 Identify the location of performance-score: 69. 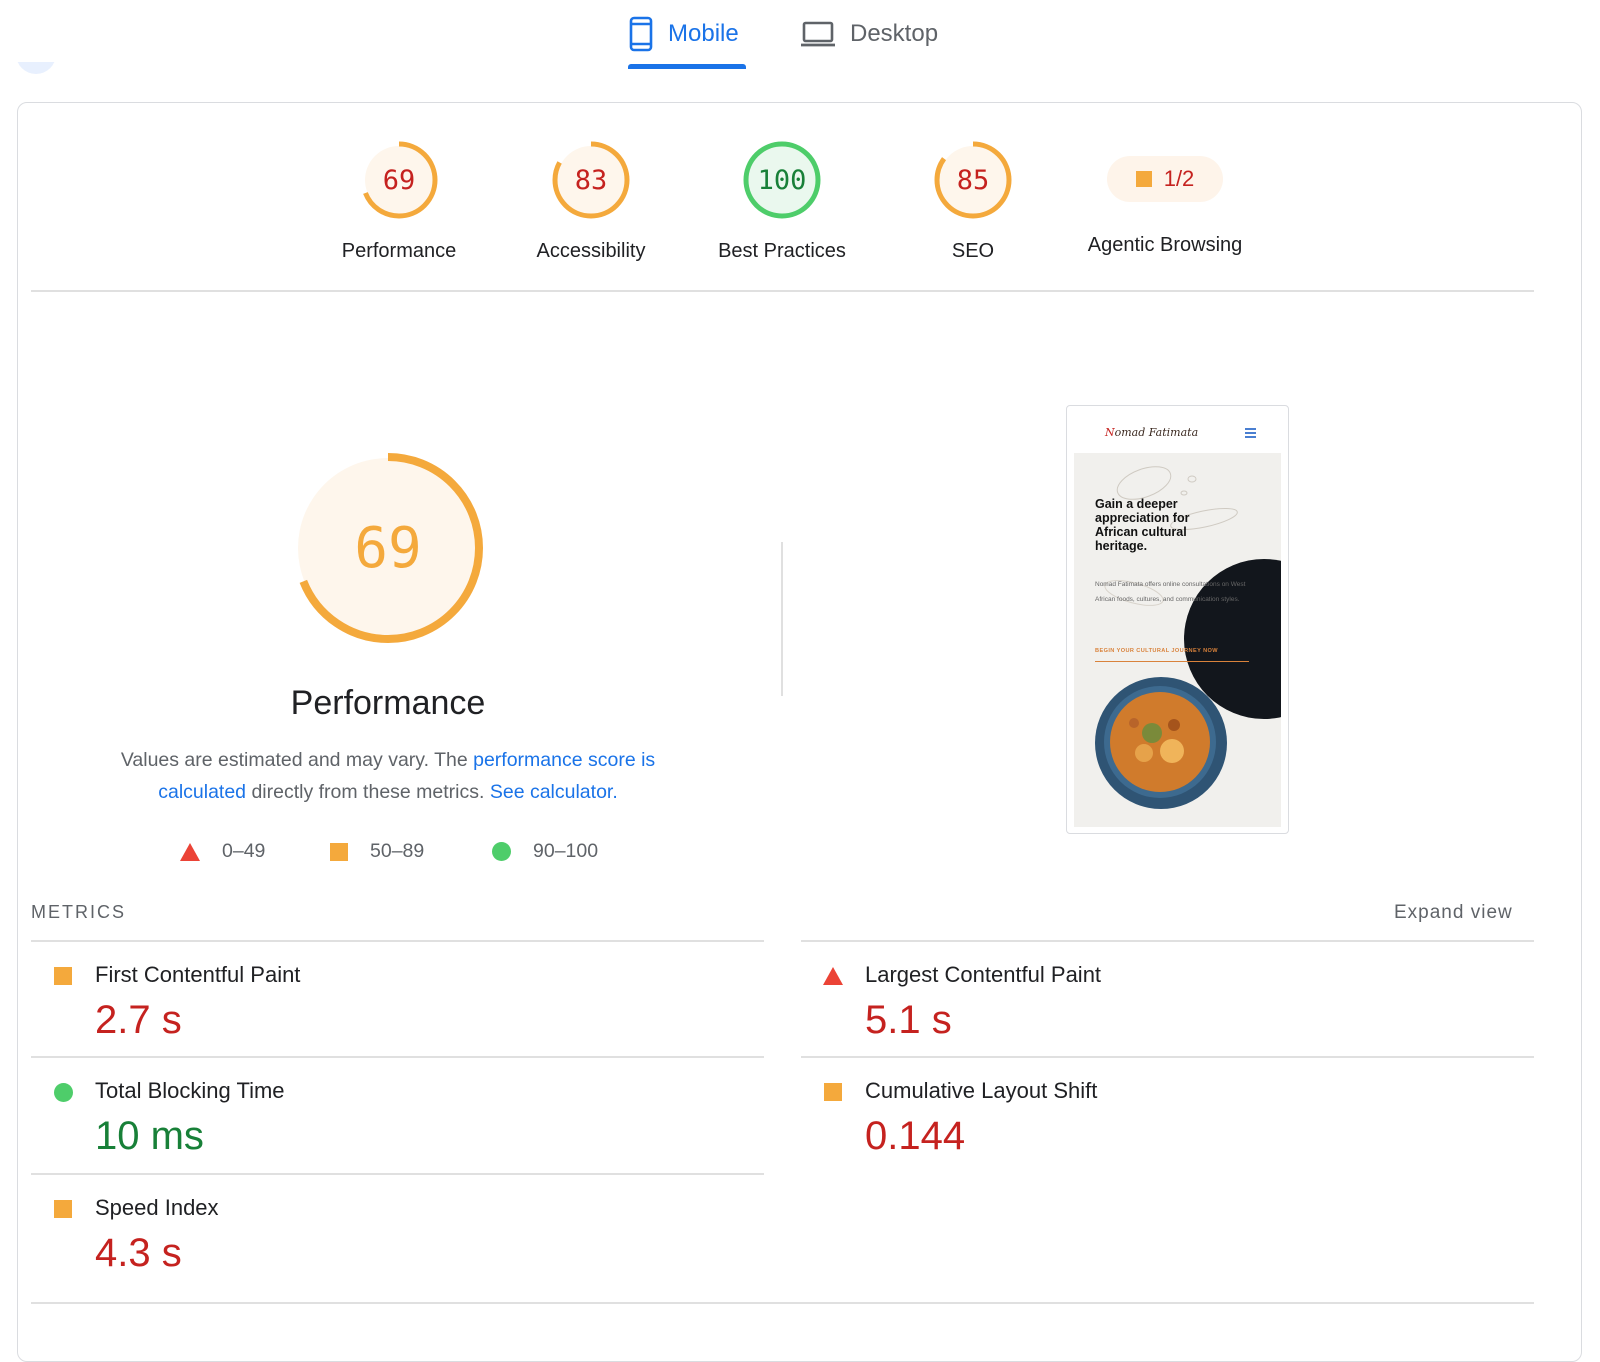
(399, 180).